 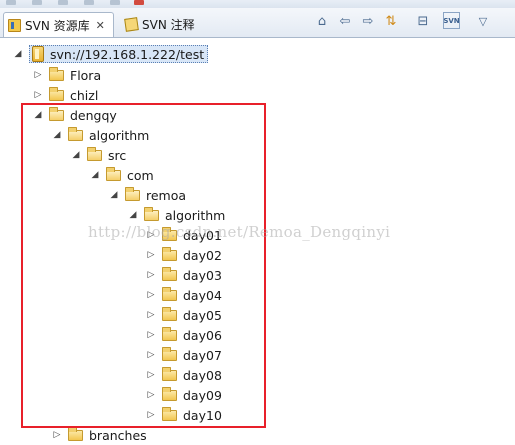 I want to click on repository-url: svn://192.168.1.222/test, so click(x=127, y=54).